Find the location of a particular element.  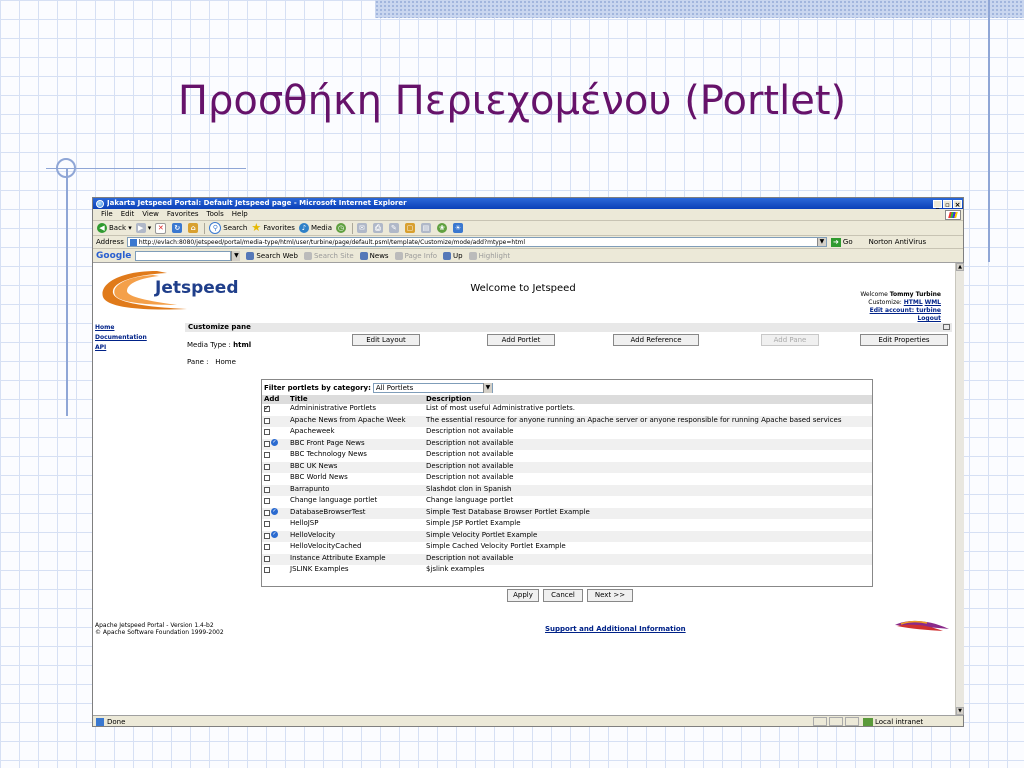

logout-link: Logout is located at coordinates (929, 318).